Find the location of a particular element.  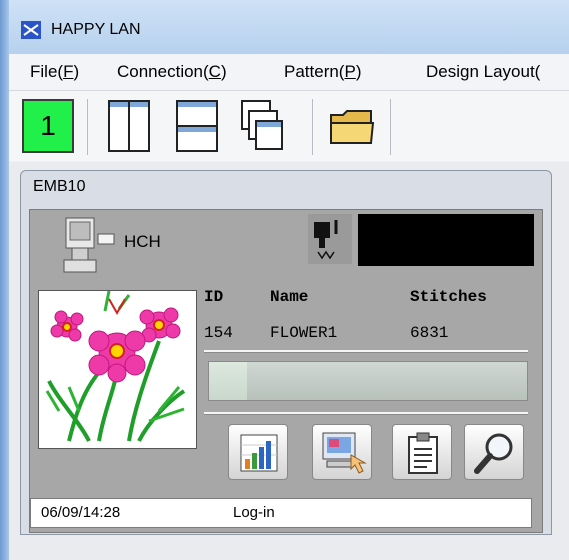

magnifier-icon is located at coordinates (493, 453).